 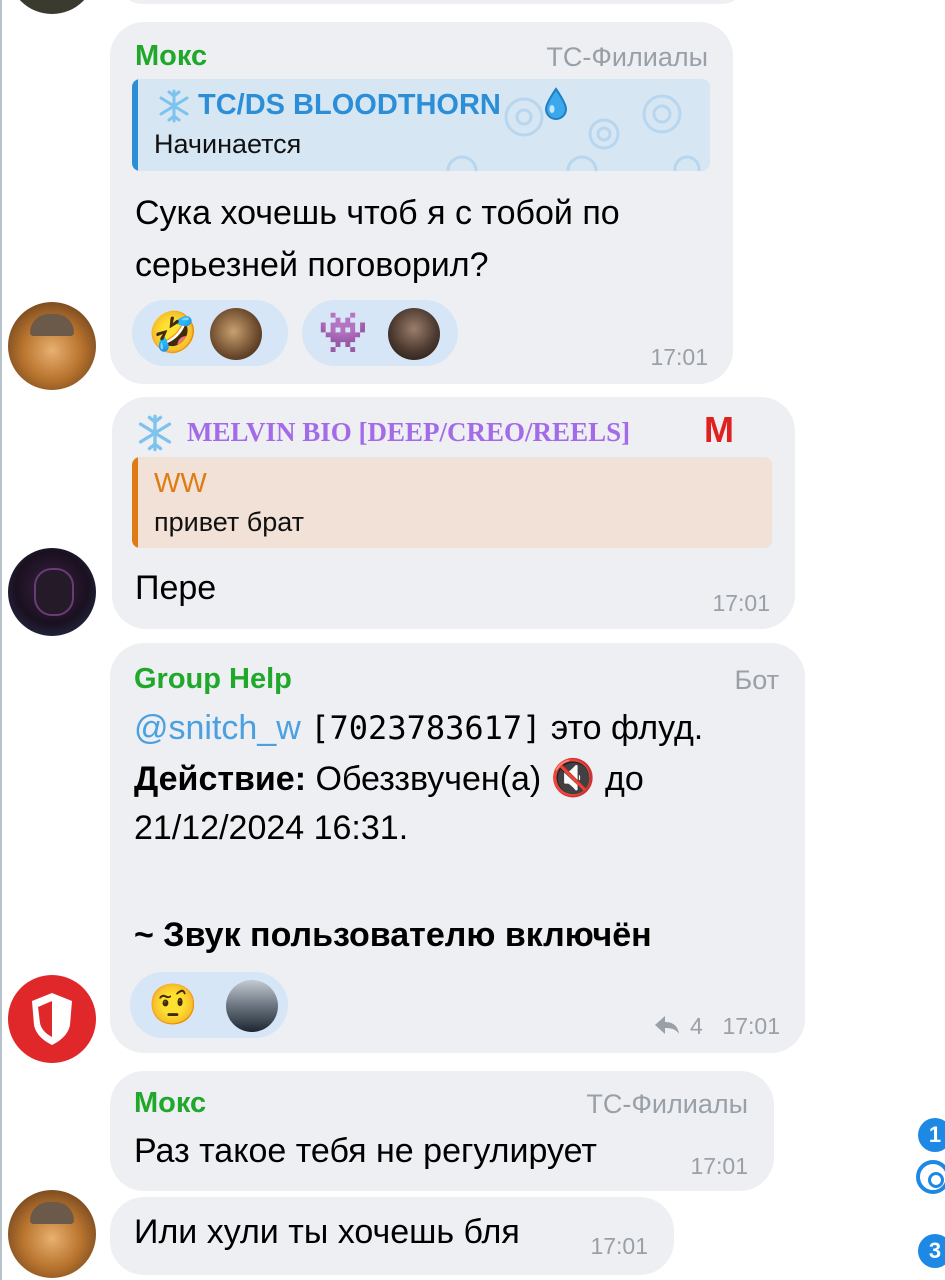 What do you see at coordinates (209, 1005) in the screenshot?
I see `reaction-raised-eyebrow: 🤨` at bounding box center [209, 1005].